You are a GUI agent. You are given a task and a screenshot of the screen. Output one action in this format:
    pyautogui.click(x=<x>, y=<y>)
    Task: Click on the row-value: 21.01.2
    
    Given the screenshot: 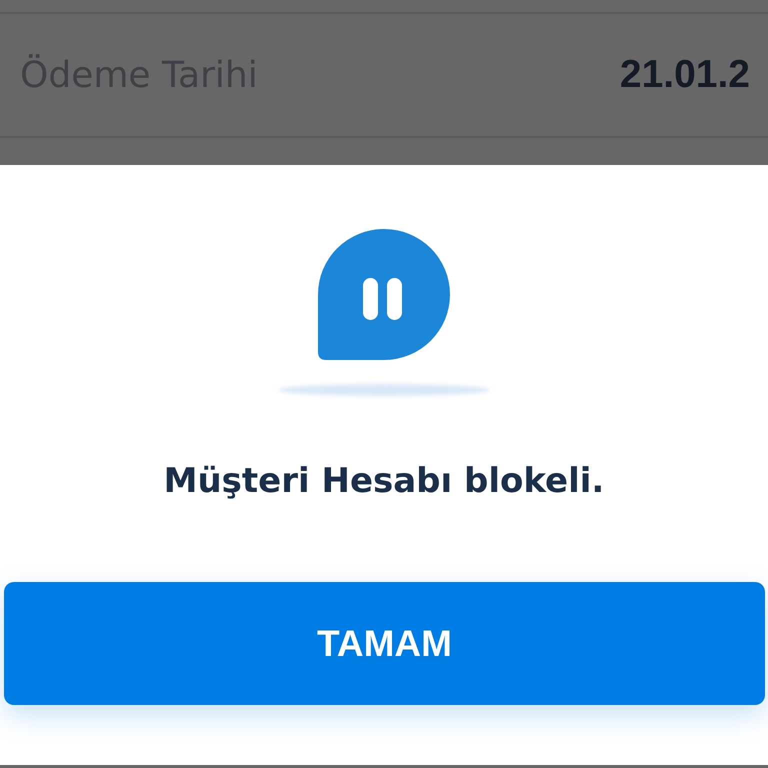 What is the action you would take?
    pyautogui.click(x=685, y=75)
    